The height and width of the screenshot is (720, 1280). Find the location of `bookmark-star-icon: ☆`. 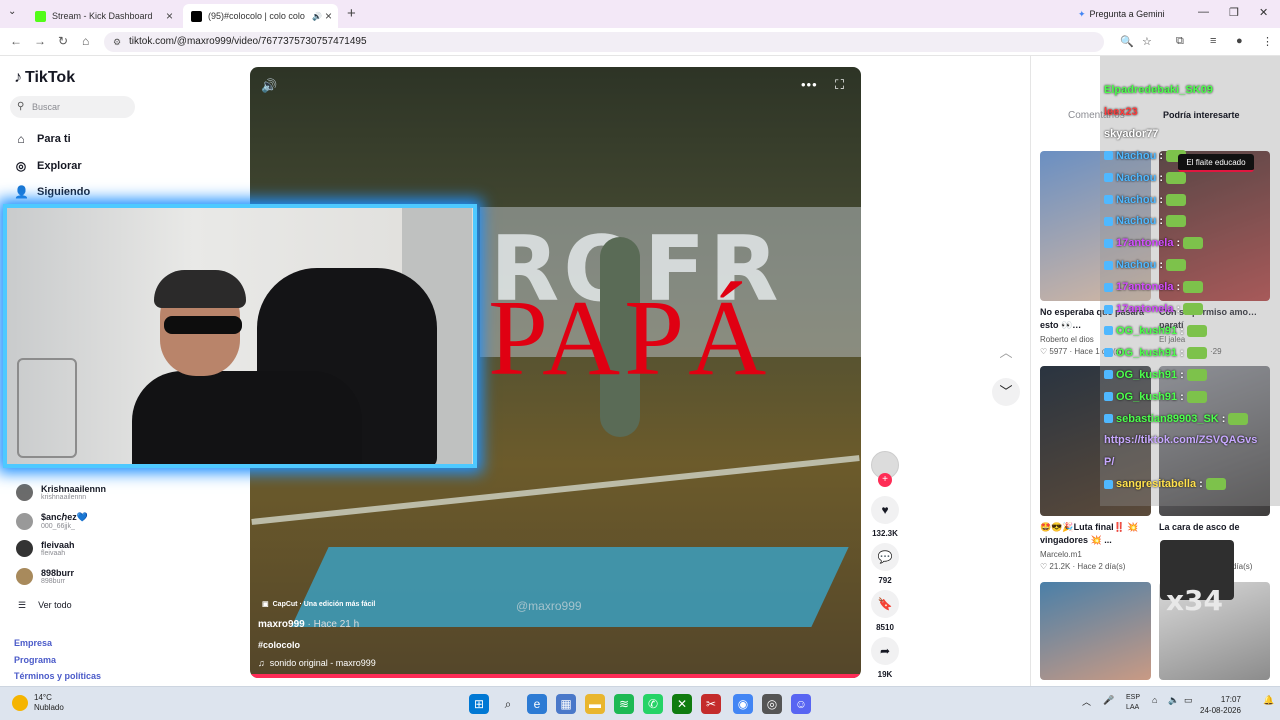

bookmark-star-icon: ☆ is located at coordinates (1147, 41).